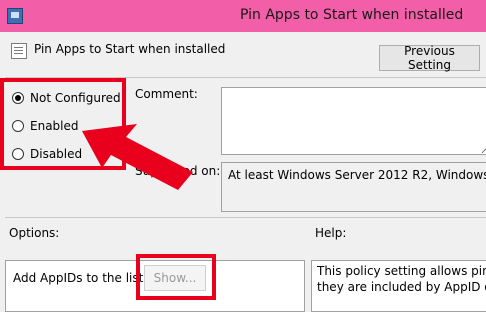  Describe the element at coordinates (137, 157) in the screenshot. I see `red-arrow-icon` at that location.